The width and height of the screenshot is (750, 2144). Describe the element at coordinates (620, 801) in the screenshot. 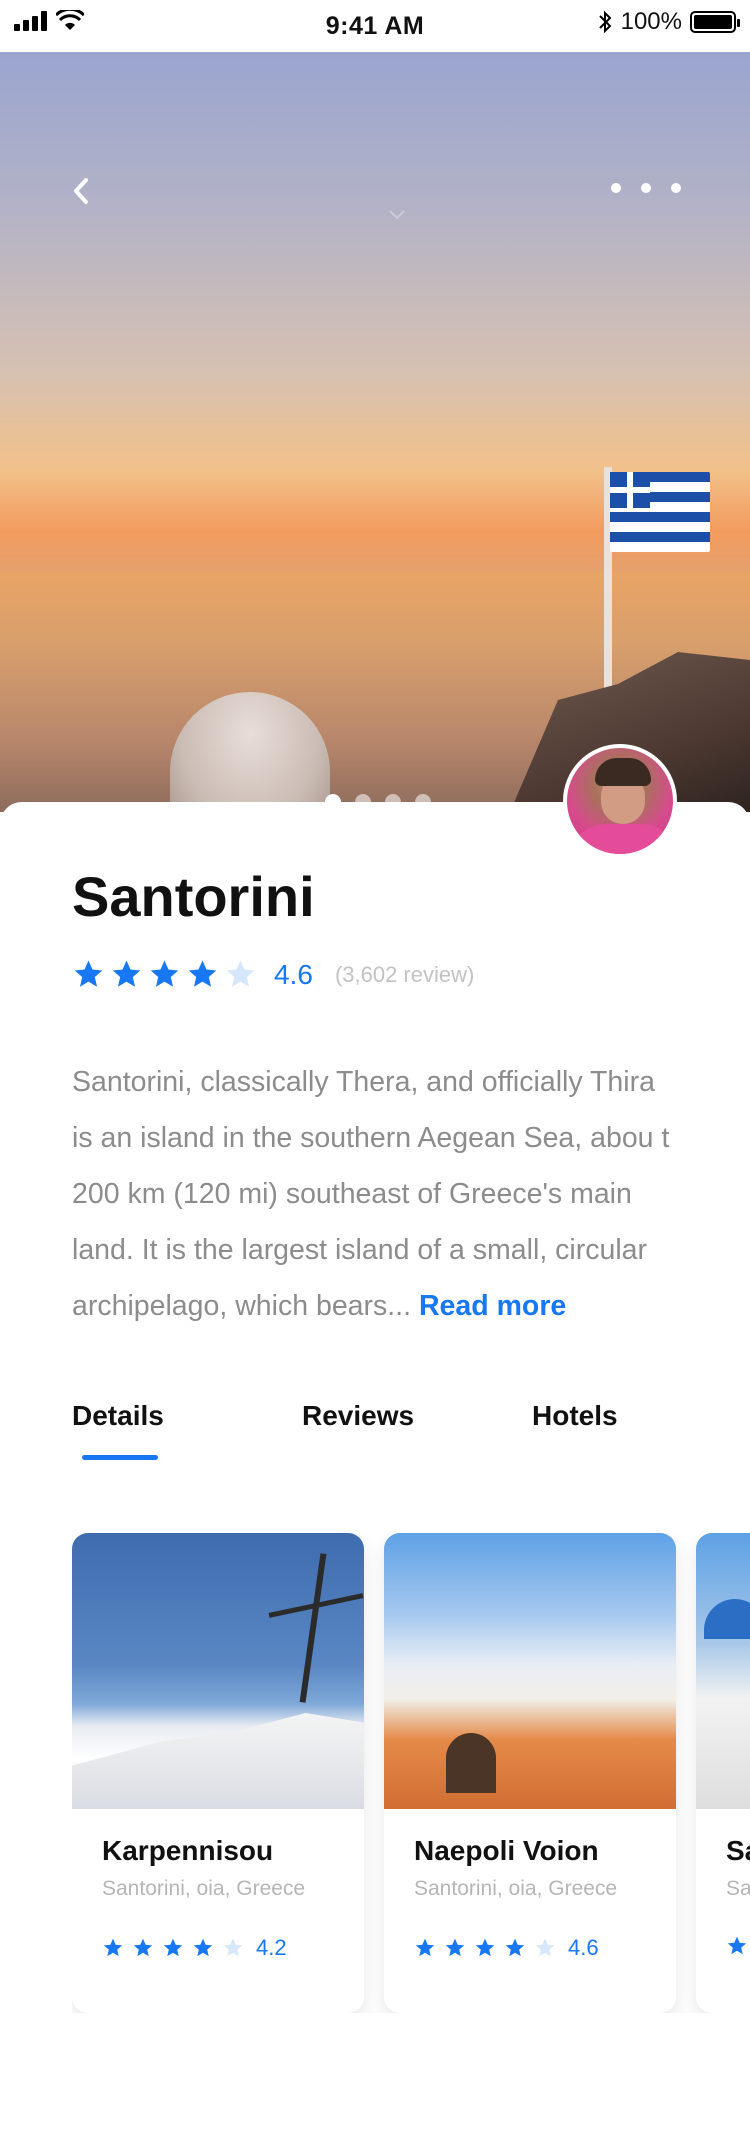

I see `avatar` at that location.